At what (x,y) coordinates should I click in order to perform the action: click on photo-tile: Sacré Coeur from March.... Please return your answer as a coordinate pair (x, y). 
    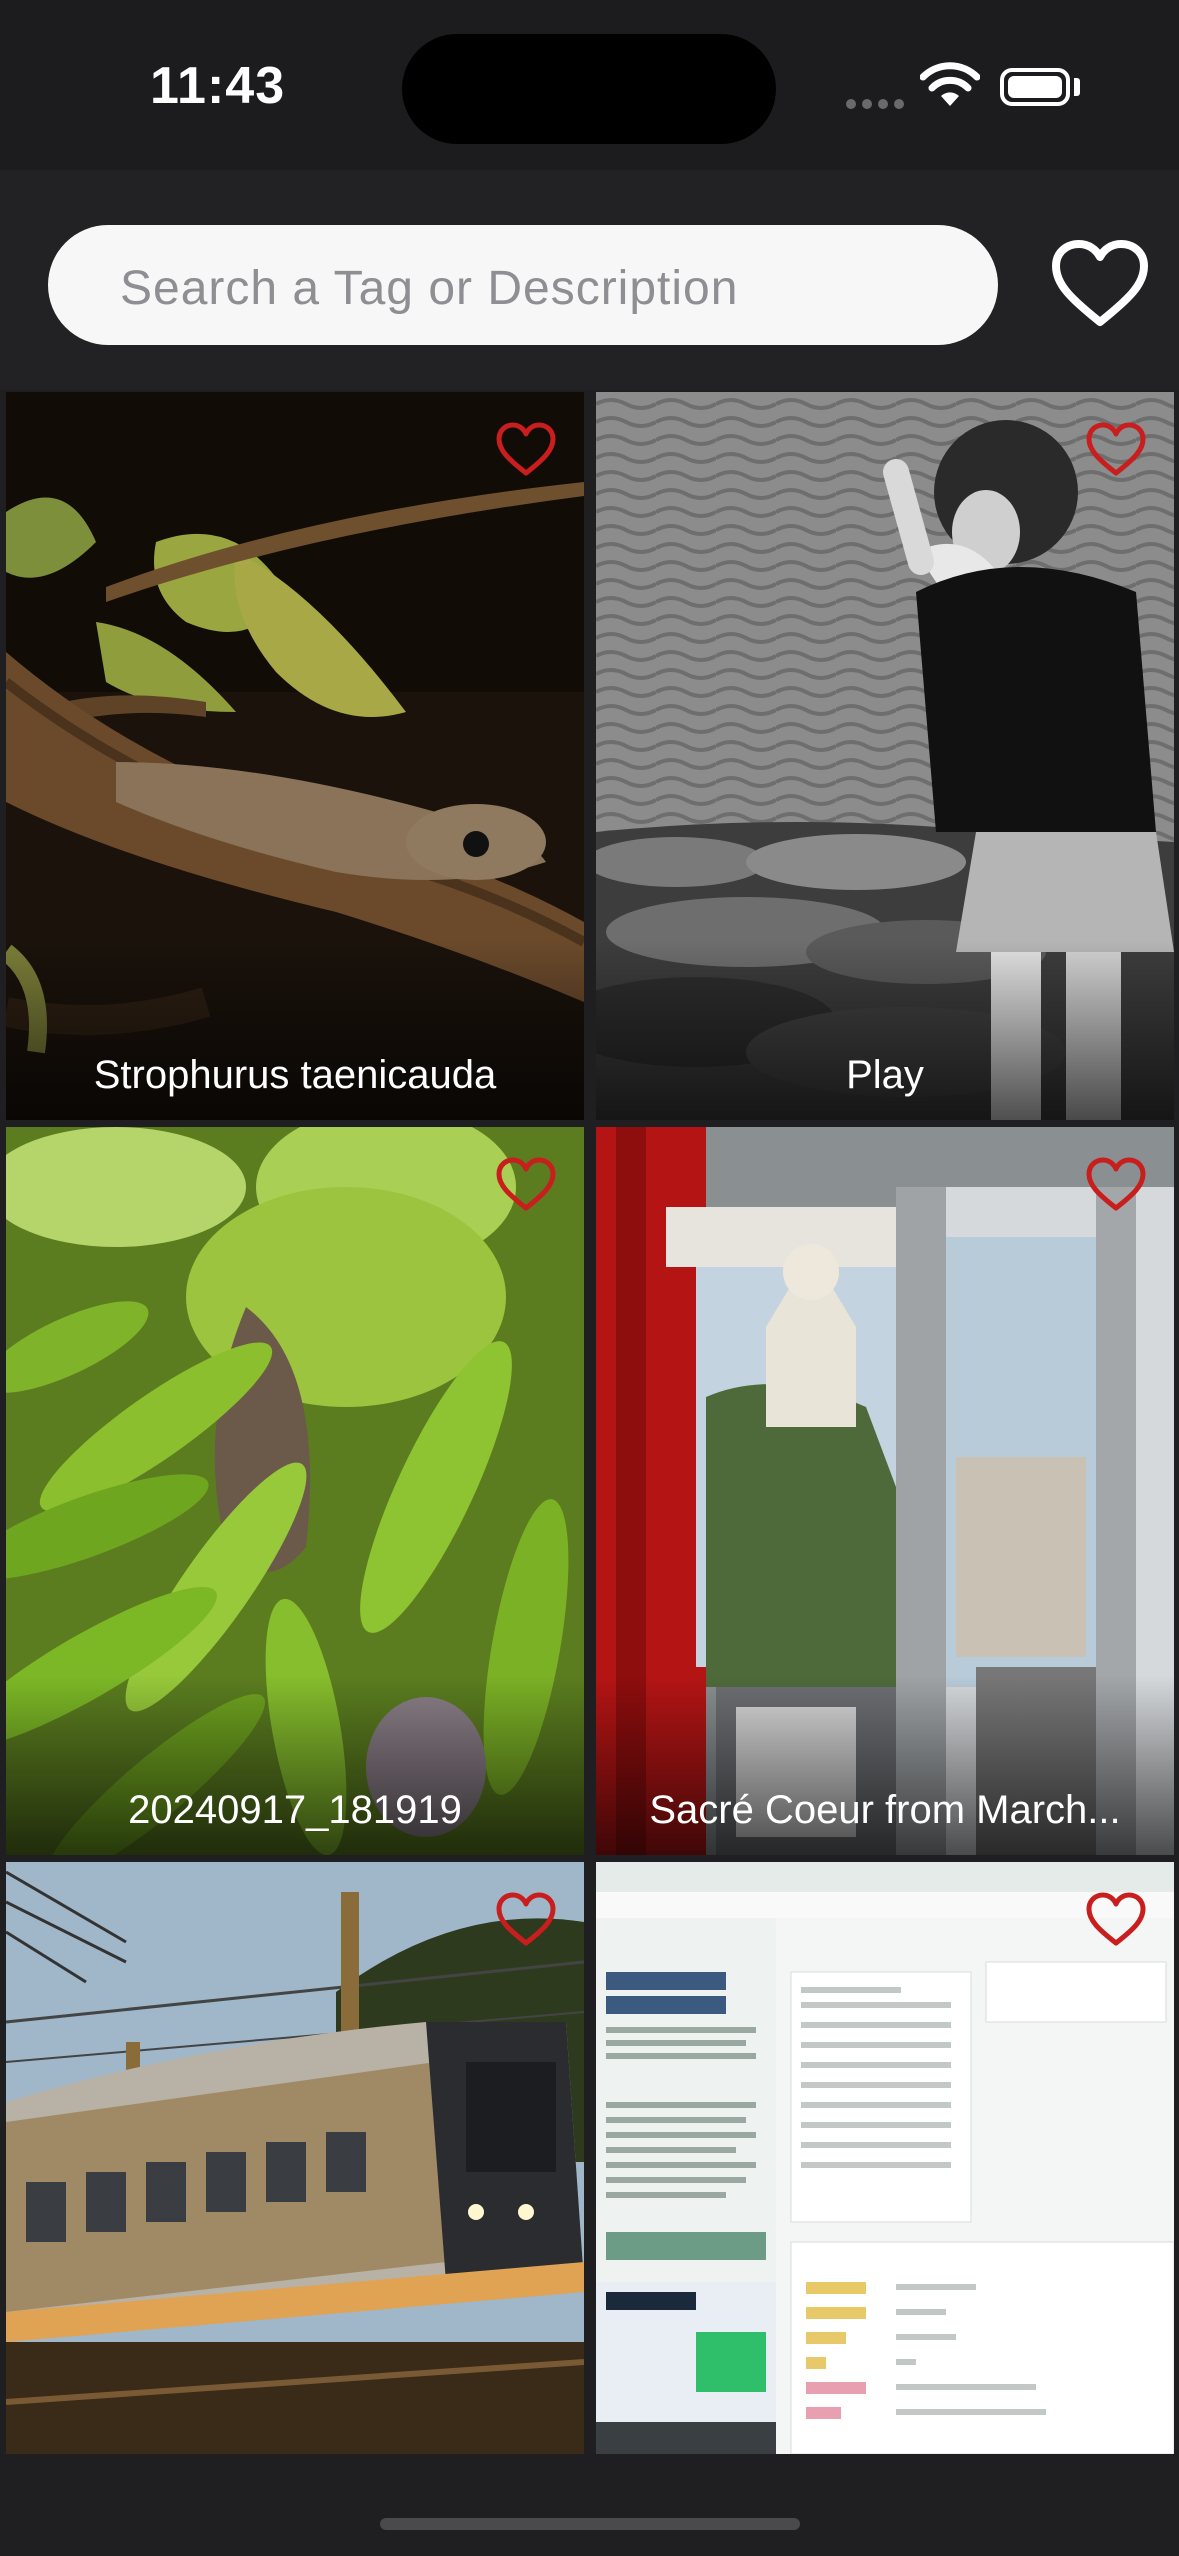
    Looking at the image, I should click on (885, 1491).